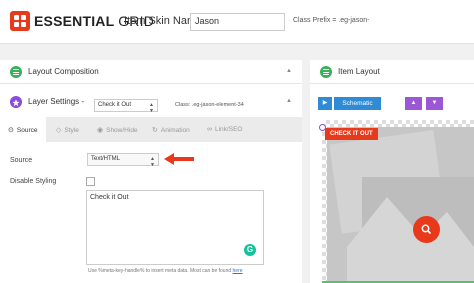  I want to click on tab-animation: ↻ Animation, so click(177, 129).